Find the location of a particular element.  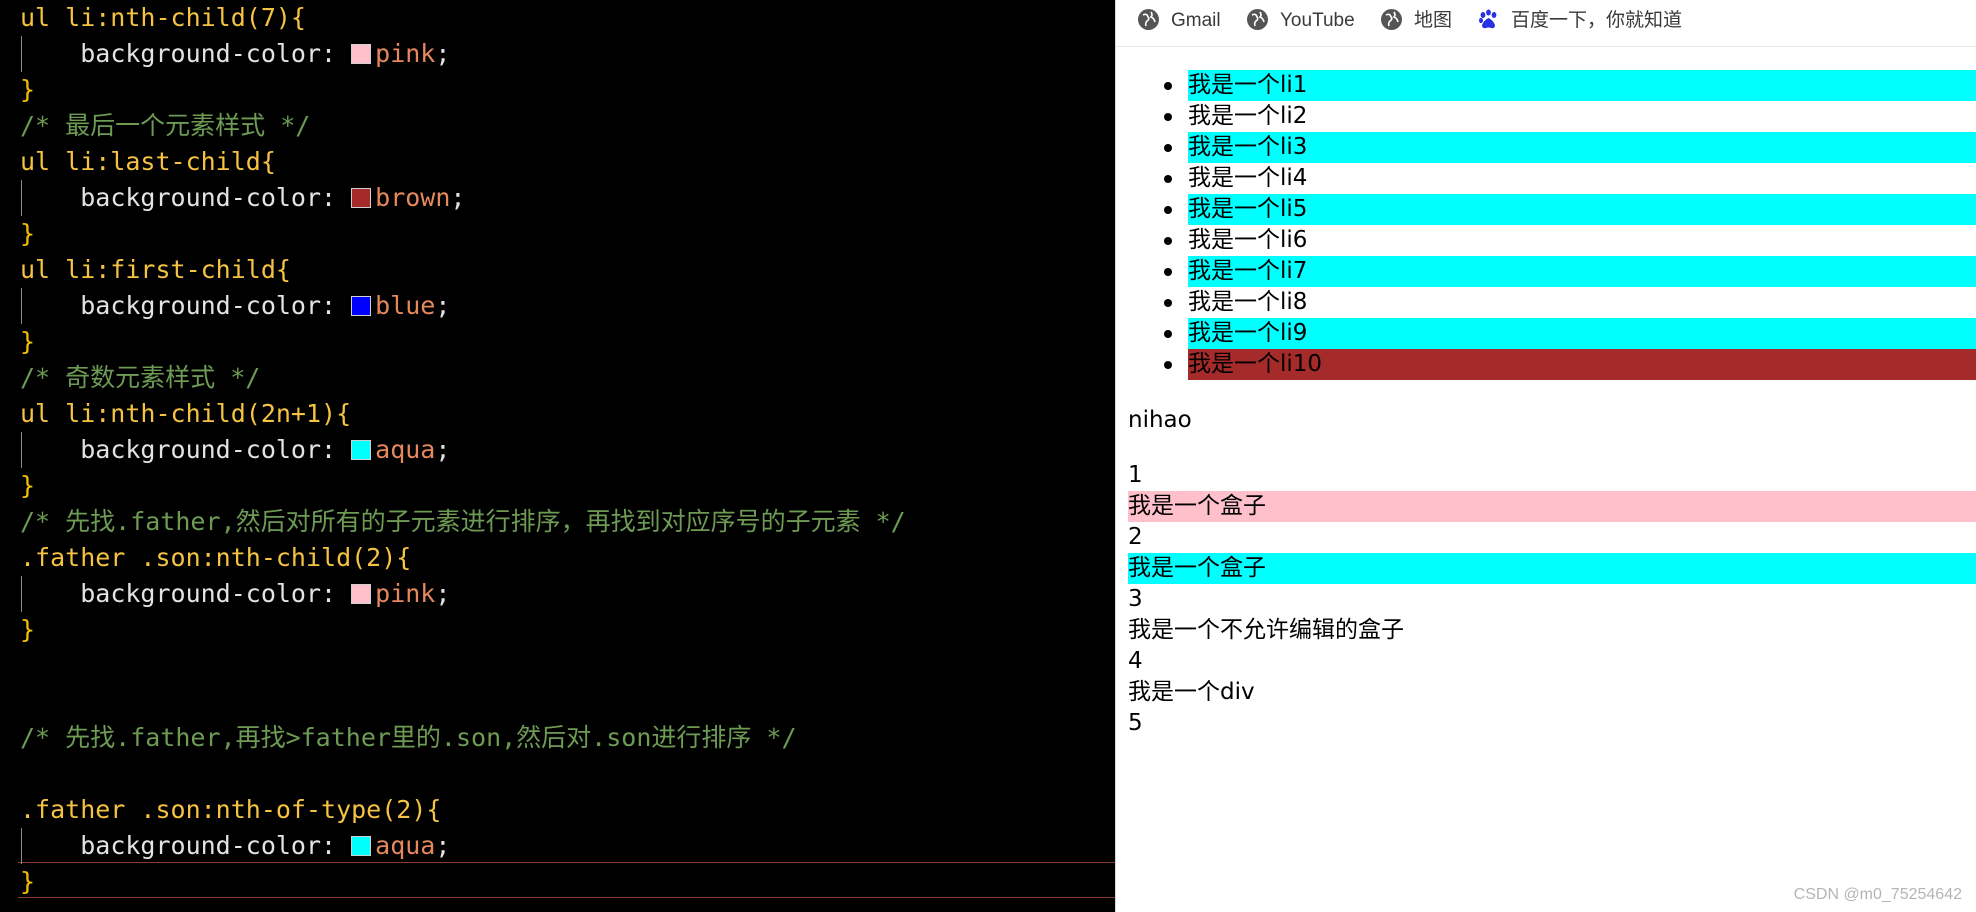

bookmark-gmail: Gmail is located at coordinates (1179, 21).